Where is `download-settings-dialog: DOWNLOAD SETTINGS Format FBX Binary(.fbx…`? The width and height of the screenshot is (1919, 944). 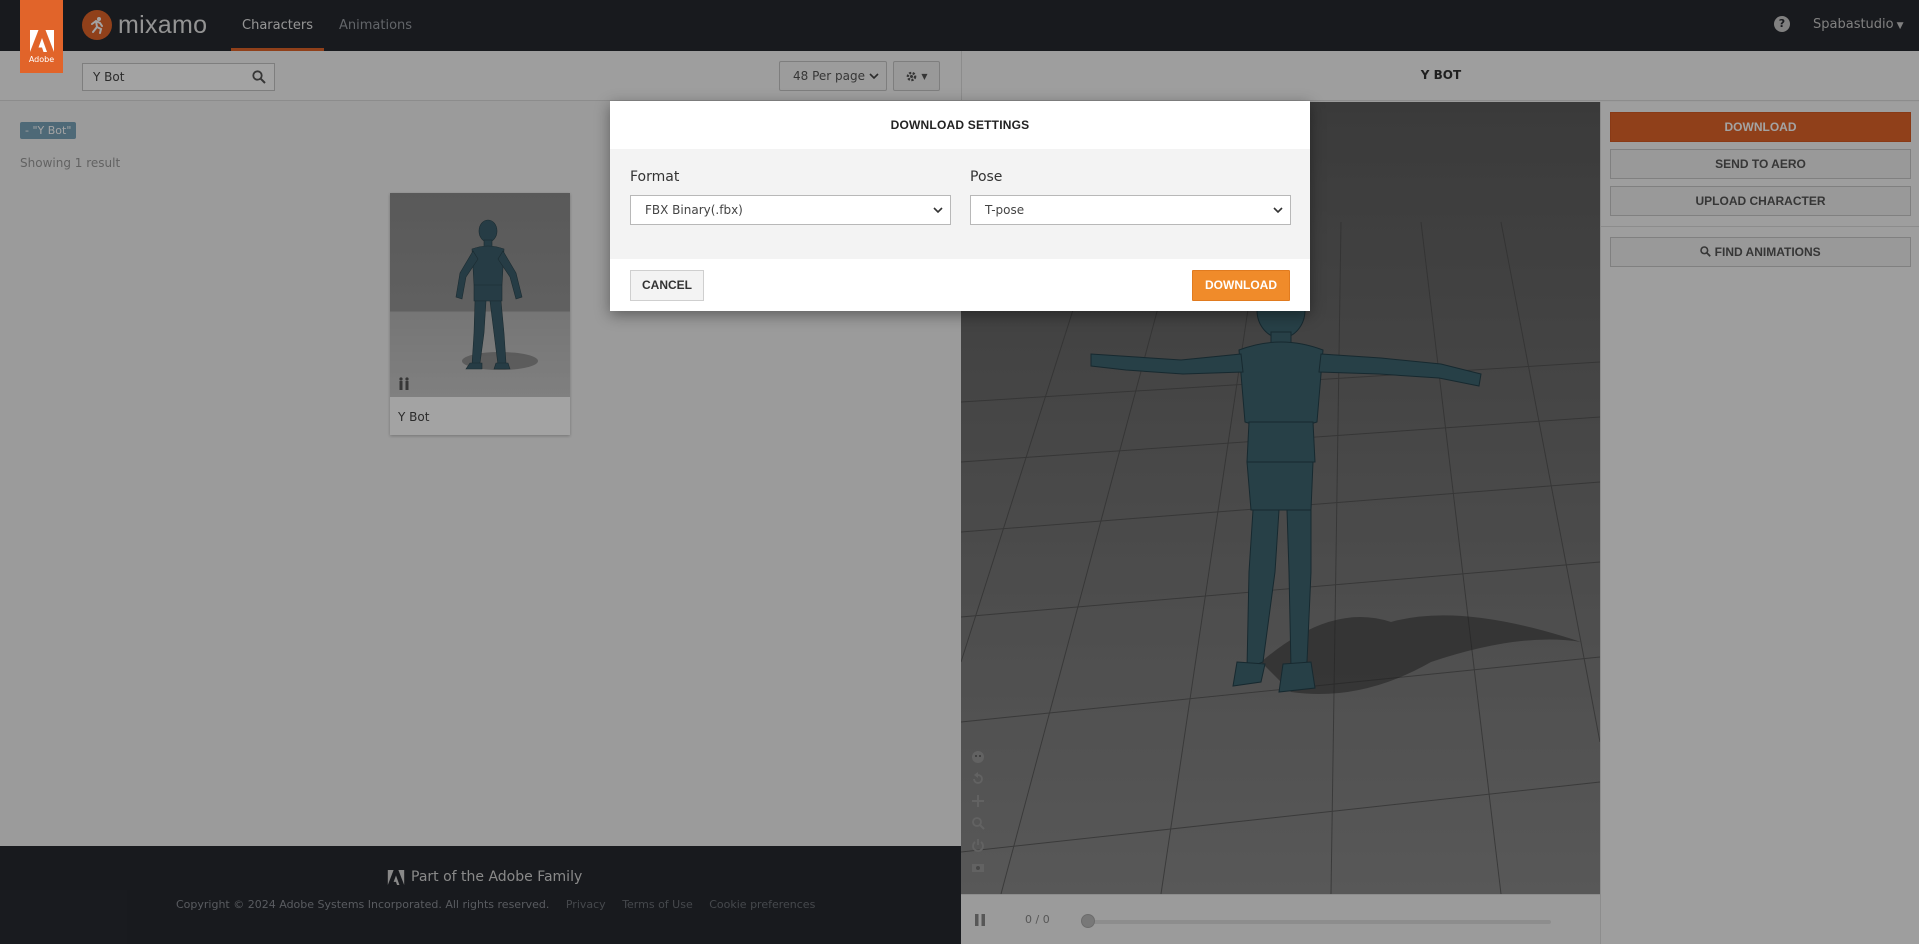
download-settings-dialog: DOWNLOAD SETTINGS Format FBX Binary(.fbx… is located at coordinates (960, 206).